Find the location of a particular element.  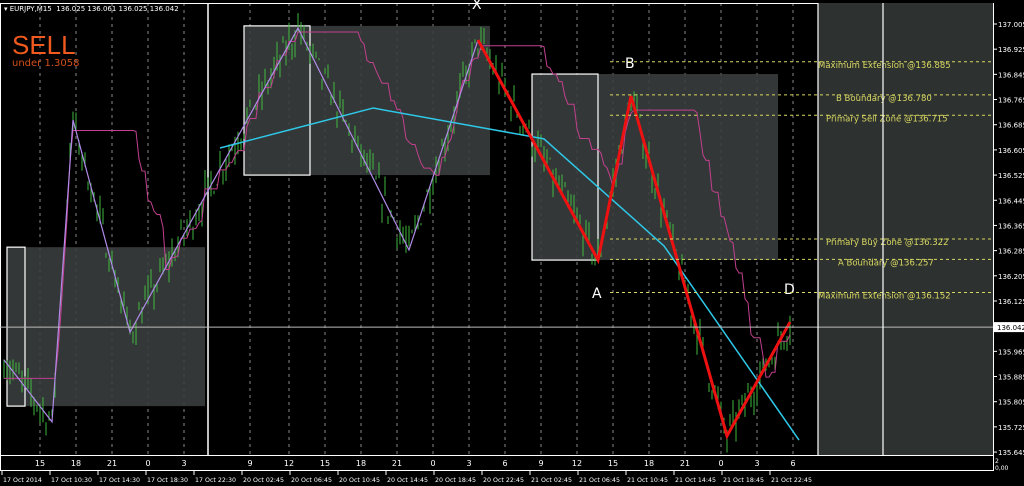

level-label: Primary Sell Zone @136.715 is located at coordinates (887, 119).